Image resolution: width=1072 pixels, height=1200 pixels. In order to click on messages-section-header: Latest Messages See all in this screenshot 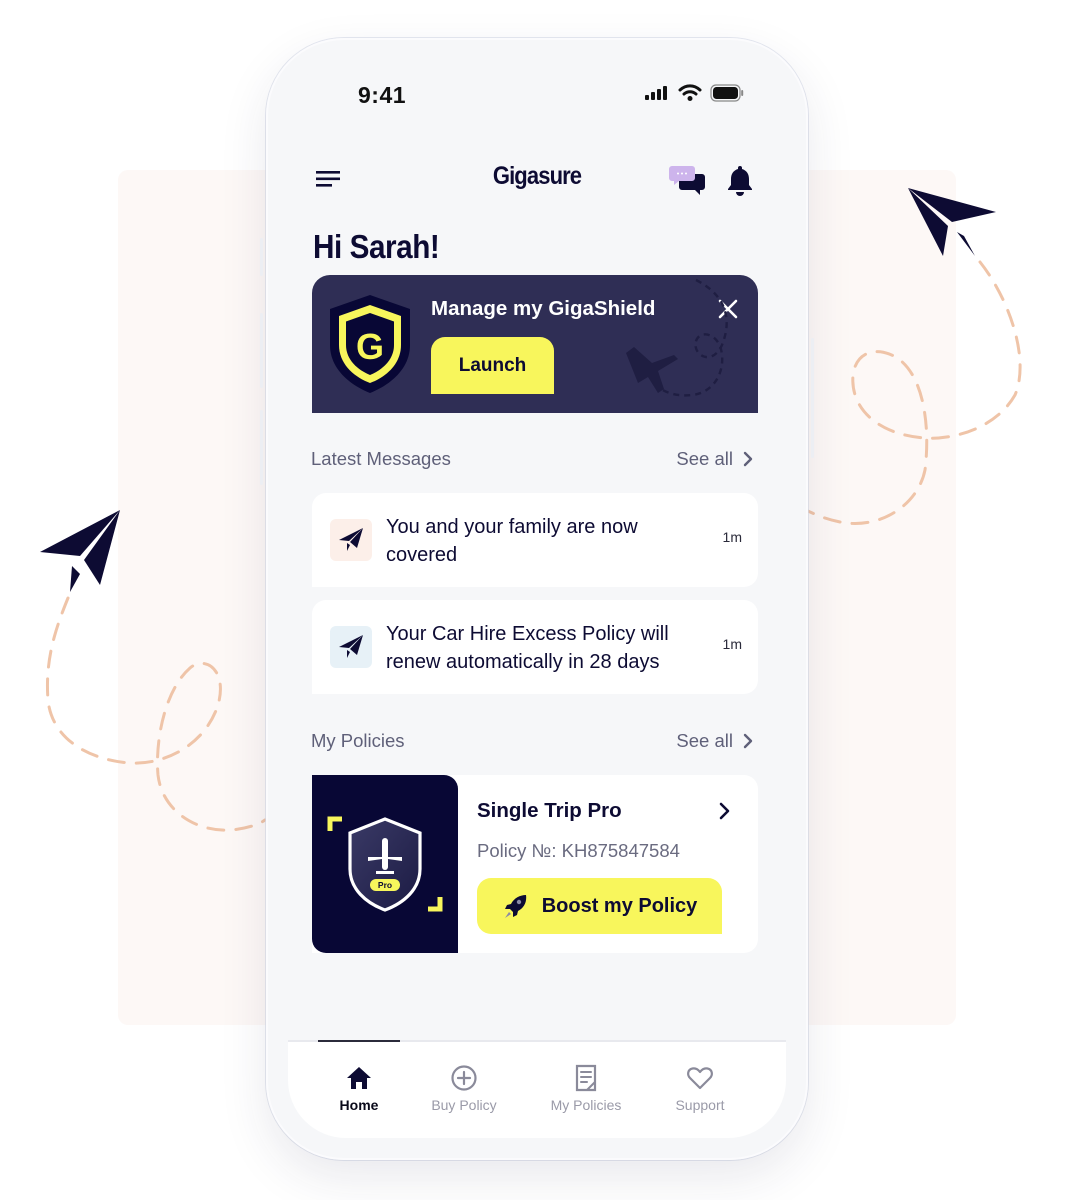, I will do `click(535, 461)`.